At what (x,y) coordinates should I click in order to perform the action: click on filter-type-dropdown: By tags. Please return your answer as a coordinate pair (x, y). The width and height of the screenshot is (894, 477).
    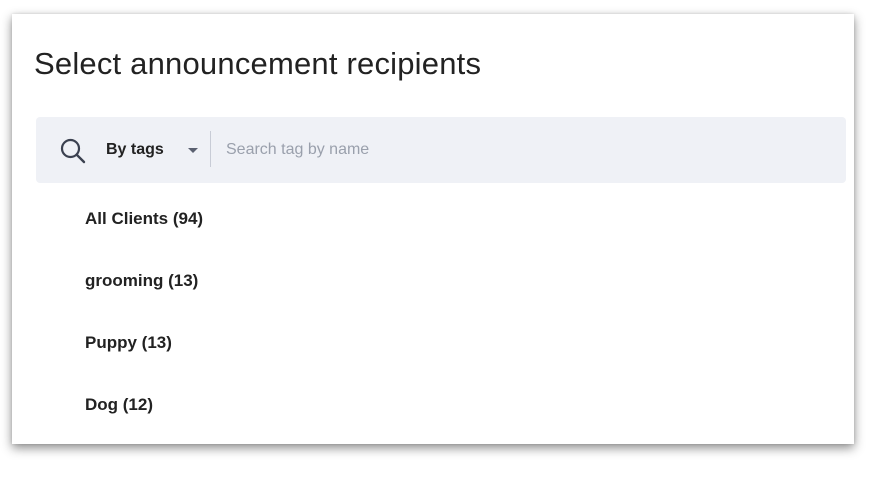
    Looking at the image, I should click on (152, 150).